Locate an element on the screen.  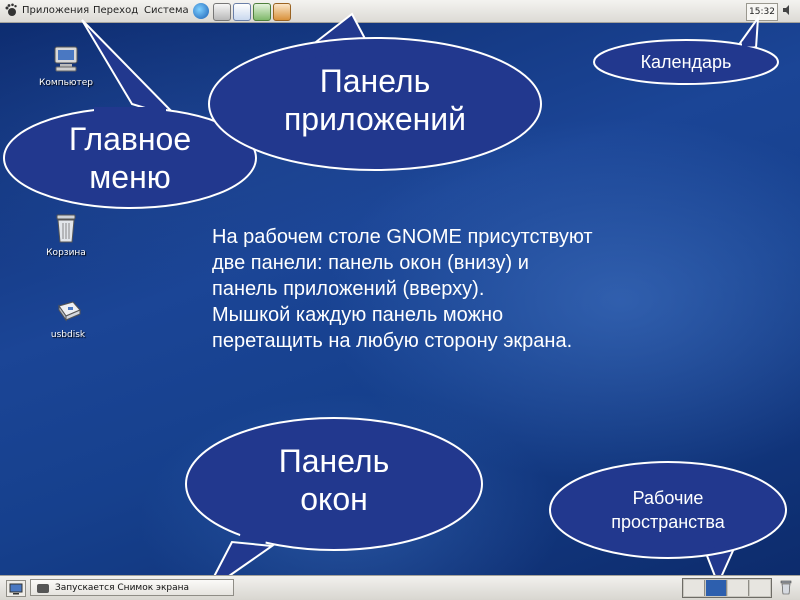
bottom-panel: Запускается Снимок экрана is located at coordinates (400, 587).